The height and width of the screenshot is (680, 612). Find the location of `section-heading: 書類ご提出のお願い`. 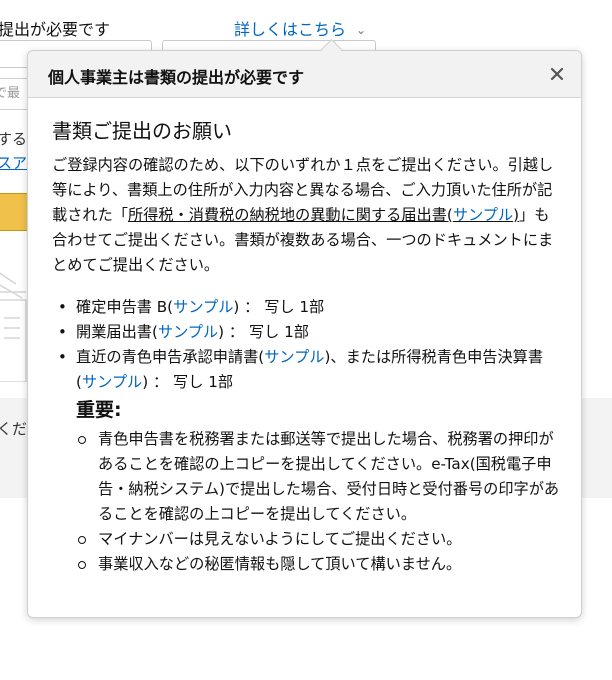

section-heading: 書類ご提出のお願い is located at coordinates (142, 131).